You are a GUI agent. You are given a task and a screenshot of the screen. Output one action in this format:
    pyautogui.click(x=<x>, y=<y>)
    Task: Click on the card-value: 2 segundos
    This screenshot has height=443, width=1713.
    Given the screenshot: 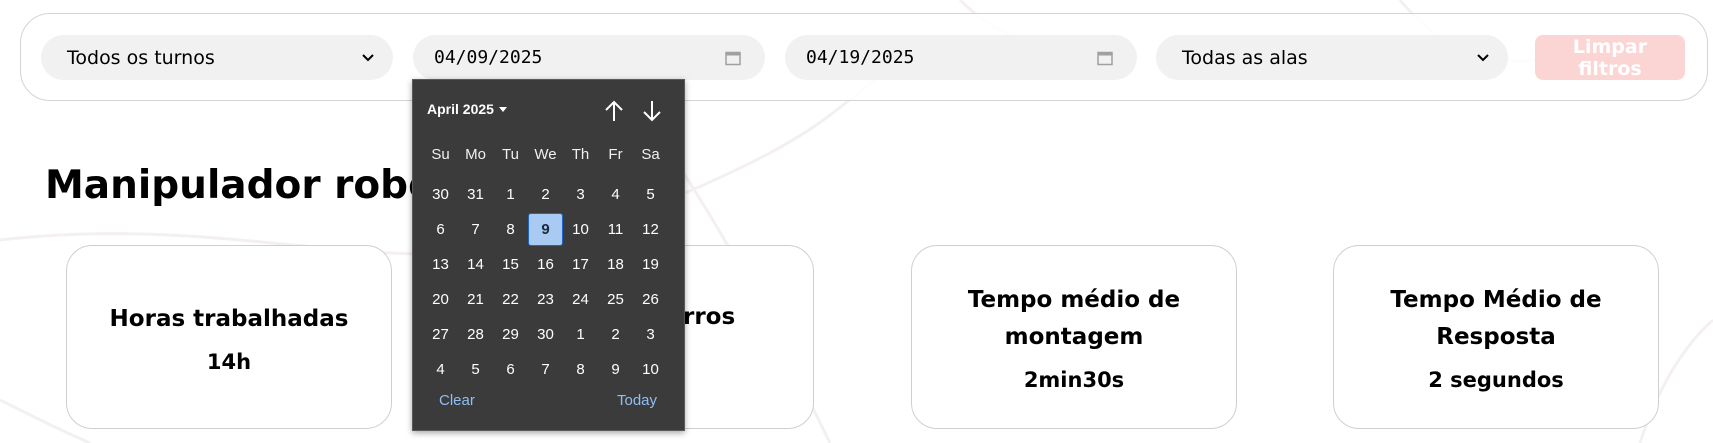 What is the action you would take?
    pyautogui.click(x=1496, y=380)
    